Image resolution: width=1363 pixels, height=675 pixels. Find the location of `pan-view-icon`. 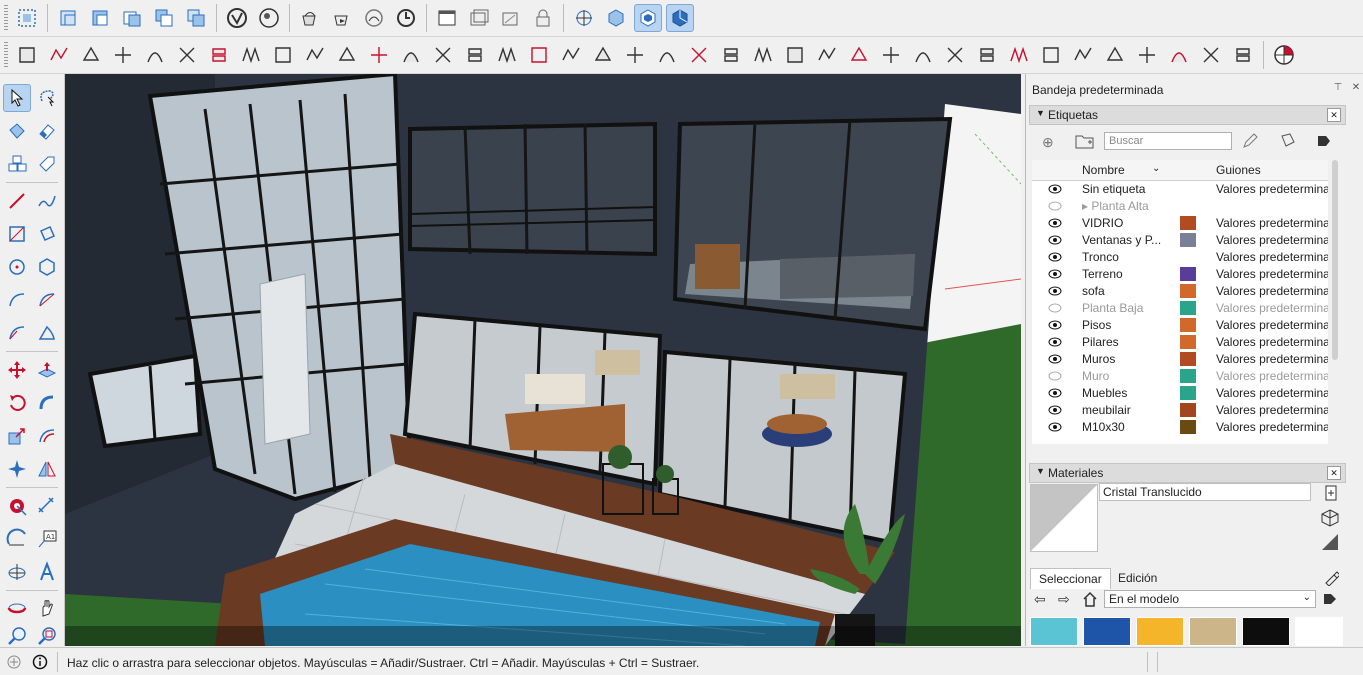

pan-view-icon is located at coordinates (648, 18).